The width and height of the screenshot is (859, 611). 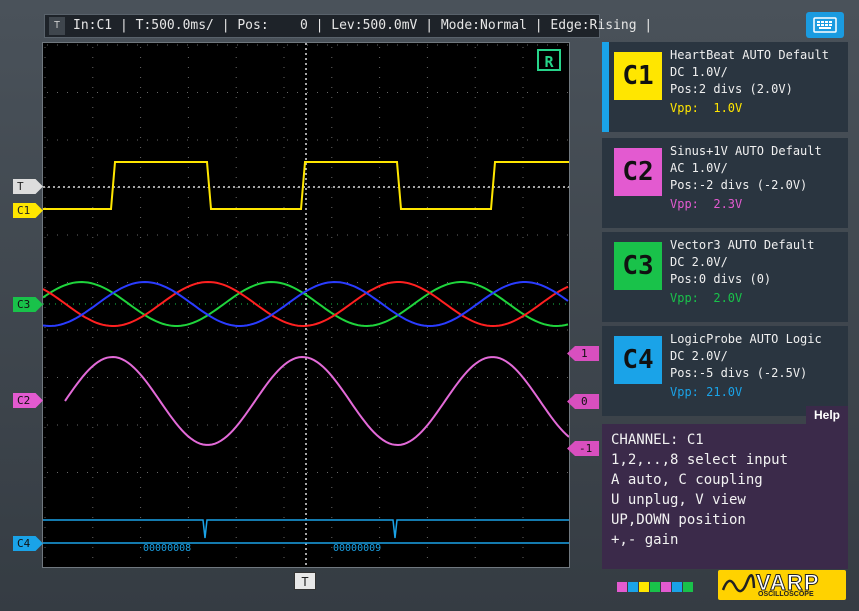 What do you see at coordinates (645, 540) in the screenshot?
I see `help-line: +,- gain` at bounding box center [645, 540].